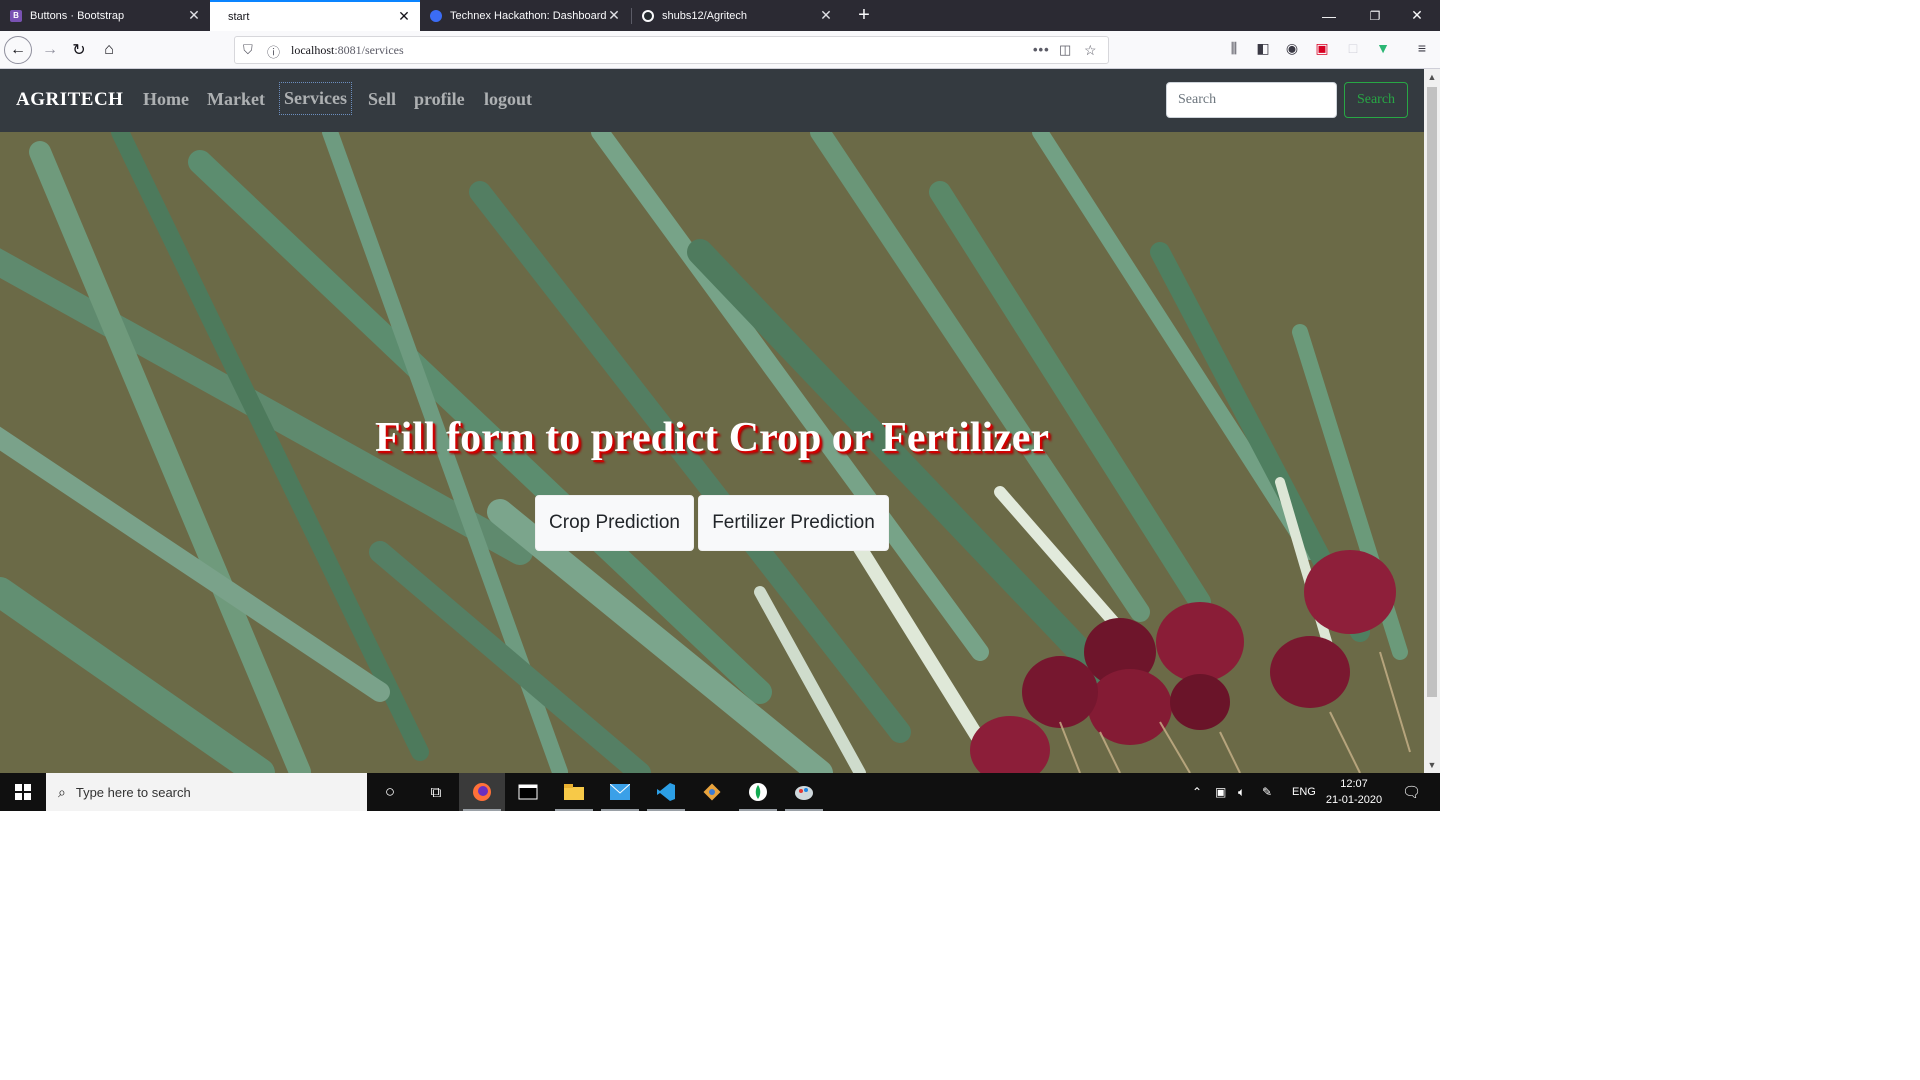 The image size is (1920, 1080). What do you see at coordinates (1329, 15) in the screenshot?
I see `minimize-button: —` at bounding box center [1329, 15].